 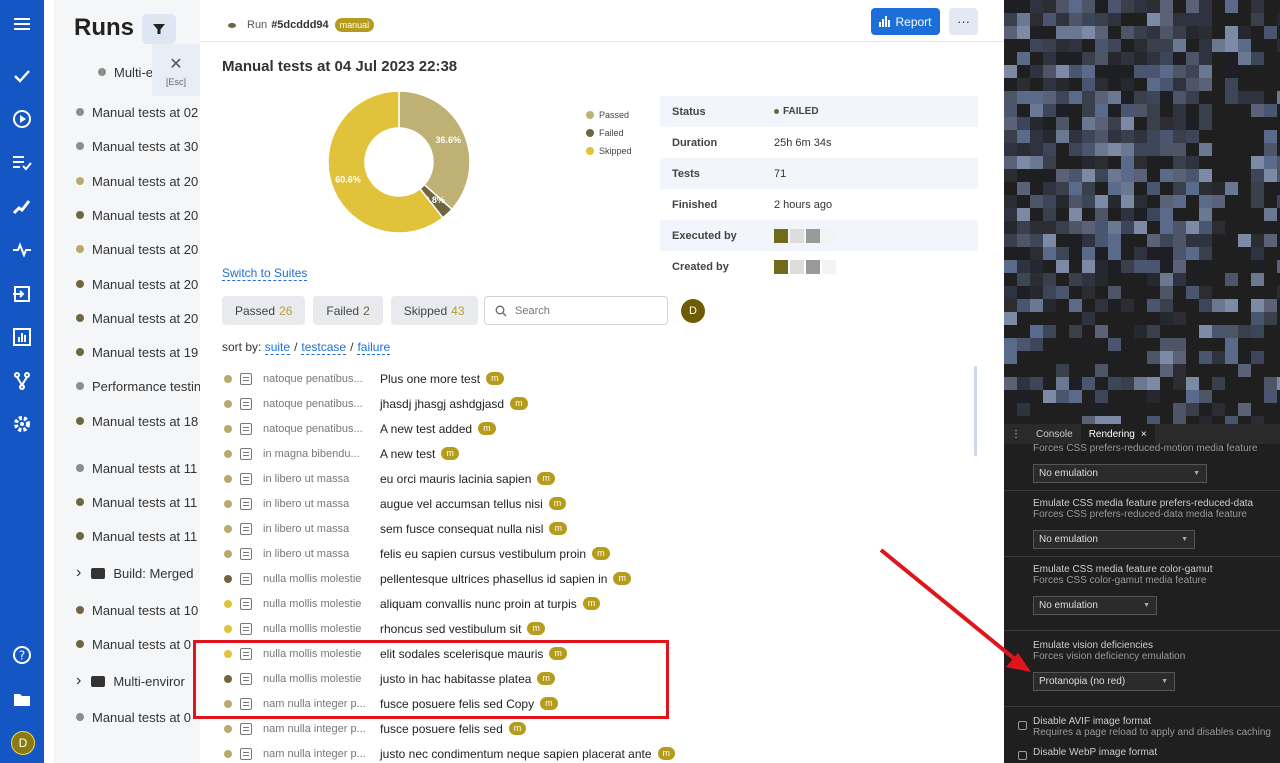 I want to click on play-icon, so click(x=22, y=119).